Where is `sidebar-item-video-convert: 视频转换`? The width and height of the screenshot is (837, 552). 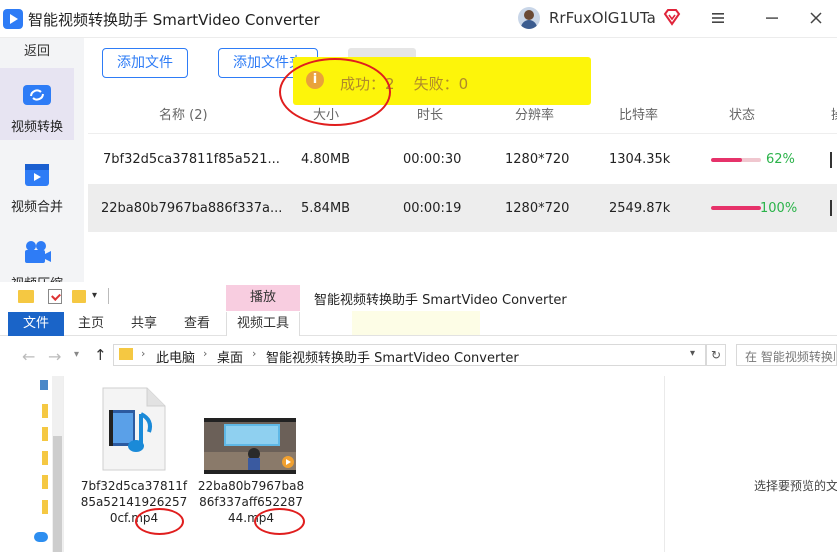
sidebar-item-video-convert: 视频转换 is located at coordinates (37, 104).